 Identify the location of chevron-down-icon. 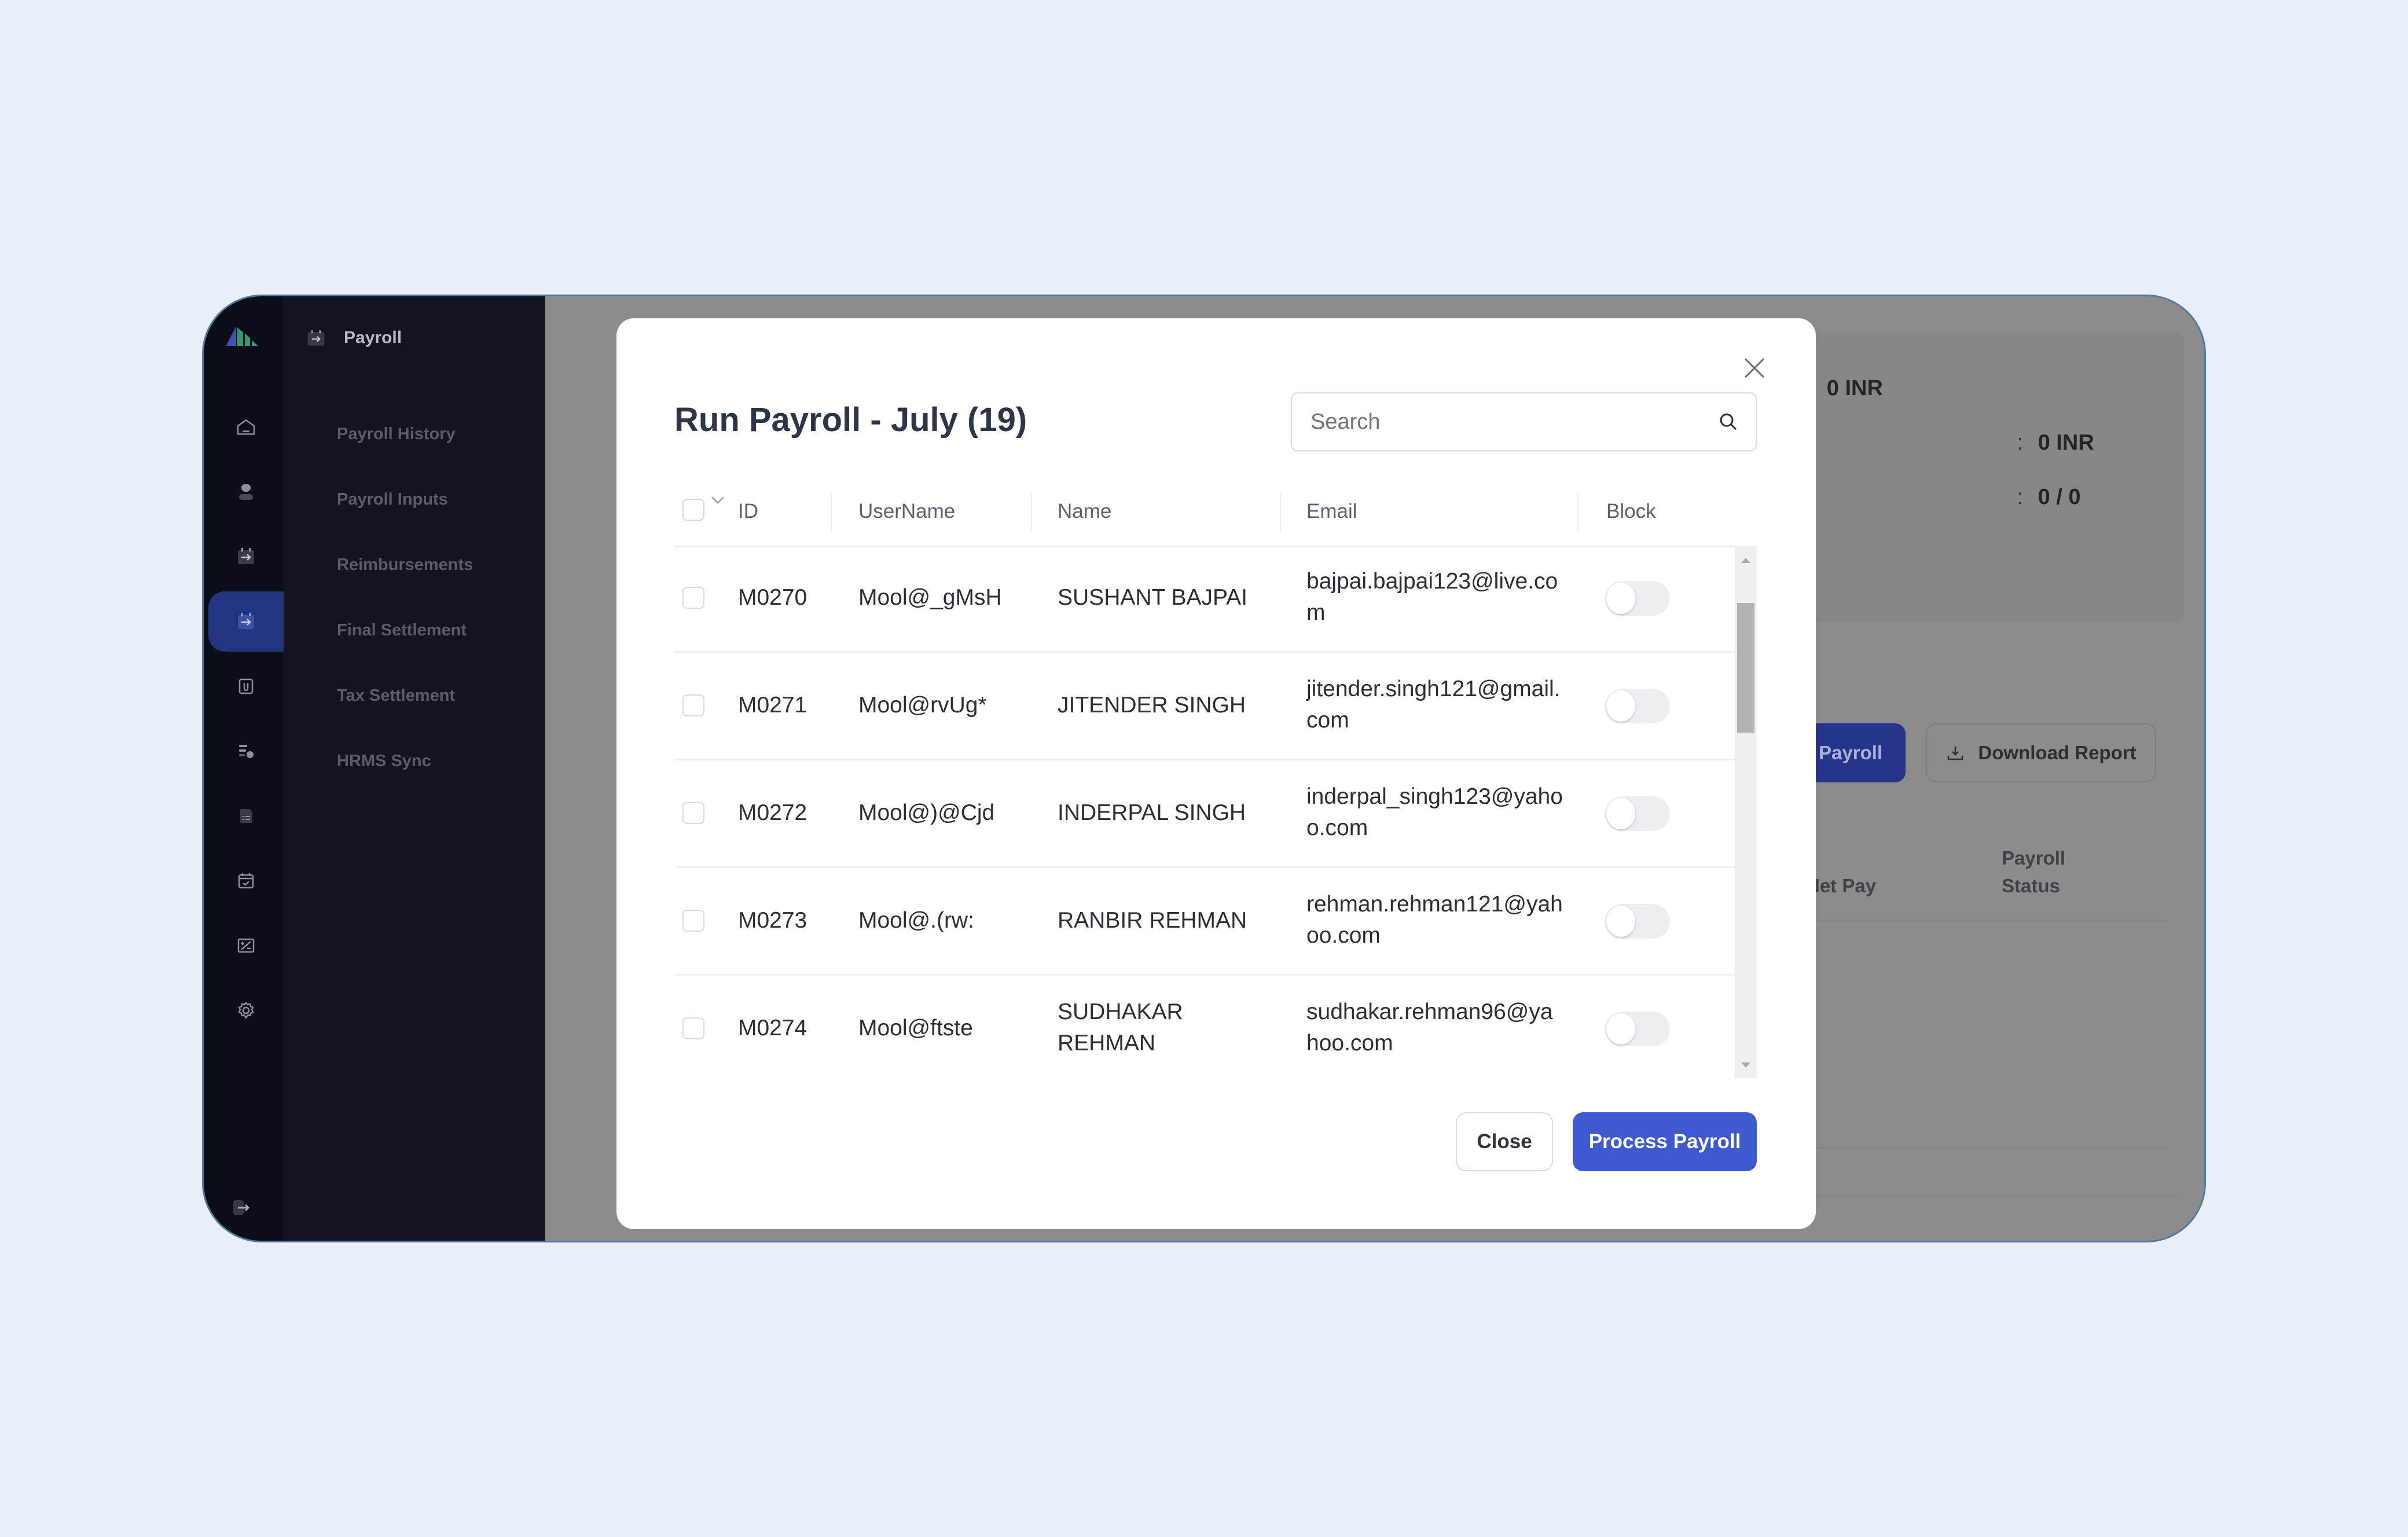
(718, 501).